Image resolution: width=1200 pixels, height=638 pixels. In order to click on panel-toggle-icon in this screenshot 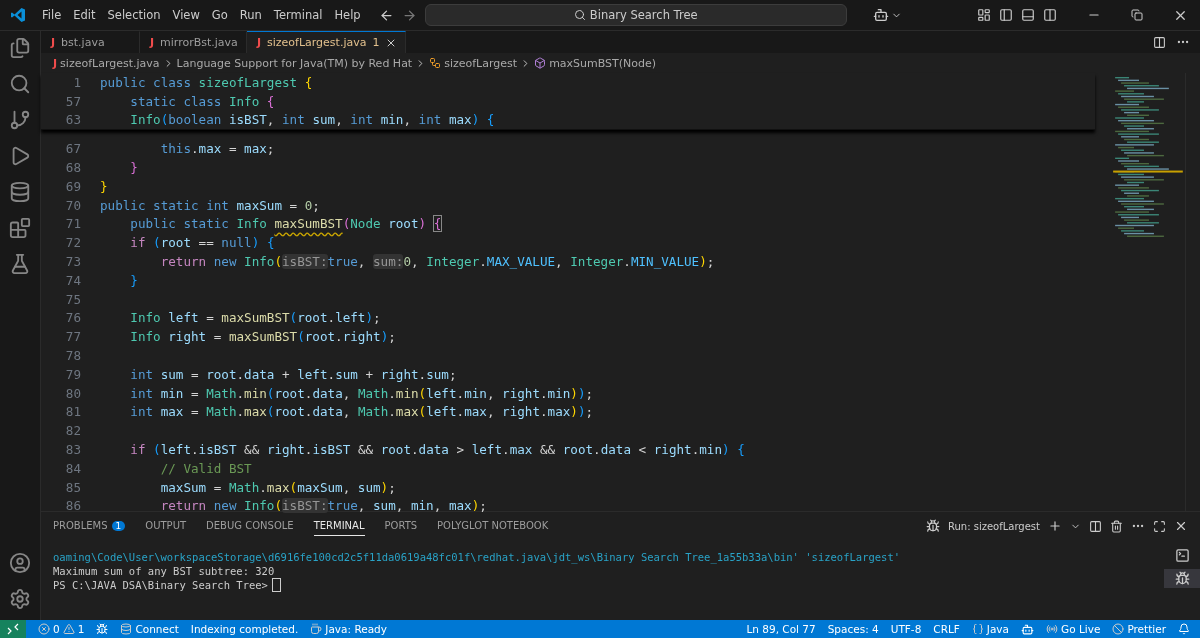, I will do `click(1028, 15)`.